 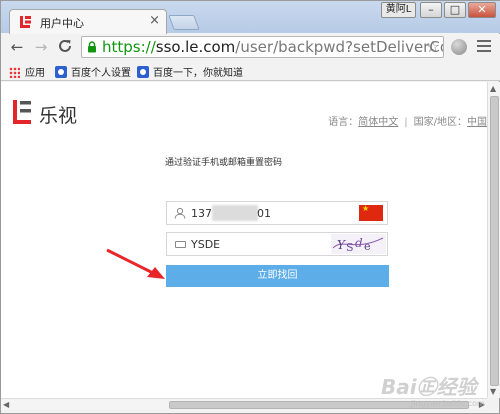 I want to click on bookmark-star-icon: ☆, so click(x=433, y=46).